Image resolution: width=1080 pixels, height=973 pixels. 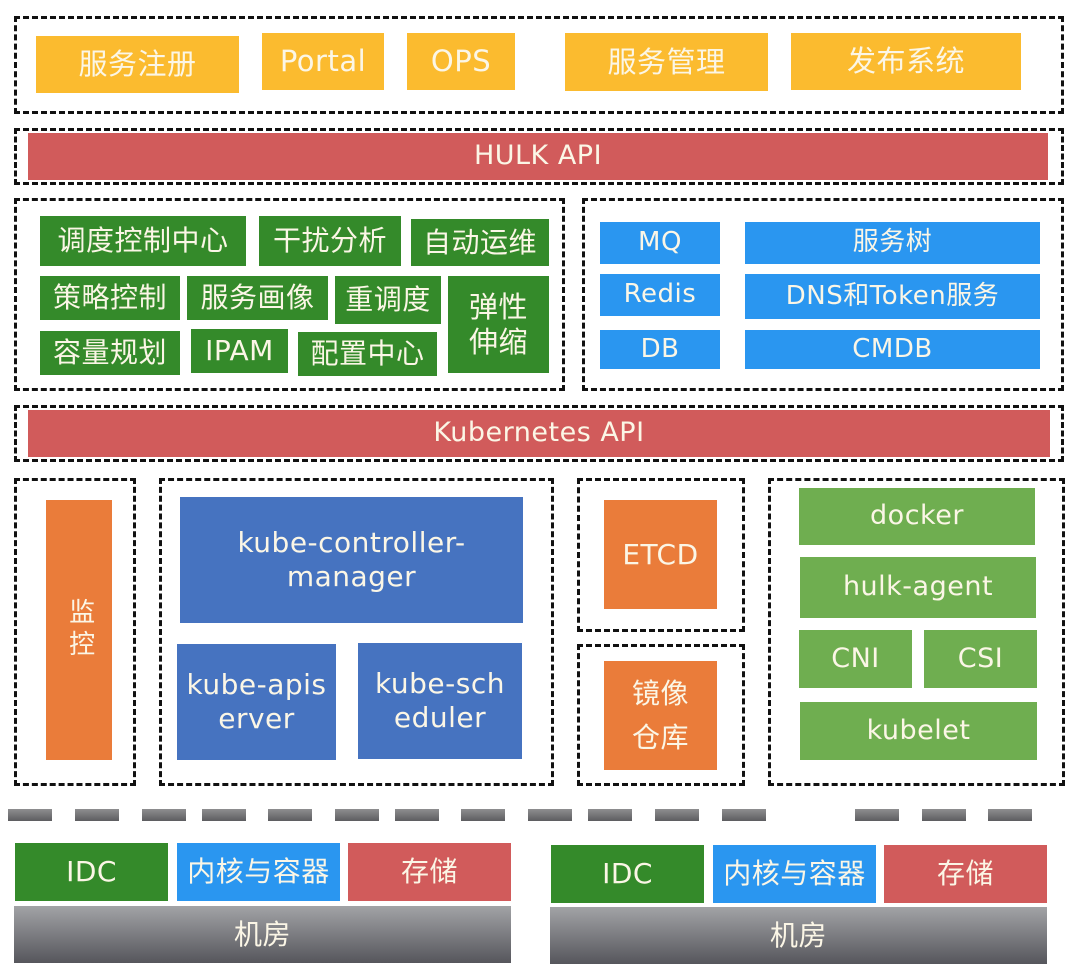 I want to click on kube-scheduler-box: kube-scheduler, so click(x=440, y=701).